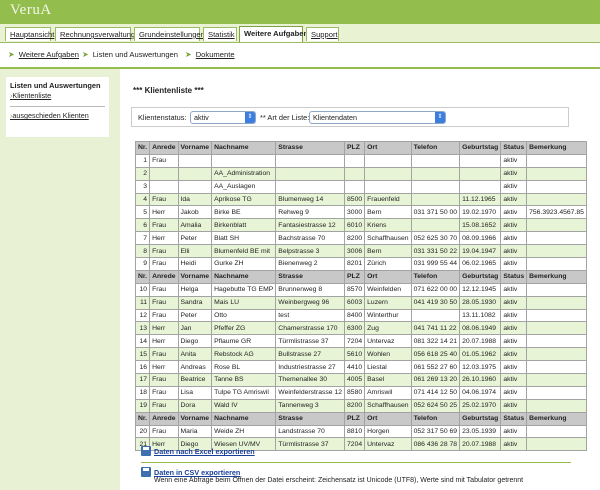  Describe the element at coordinates (164, 148) in the screenshot. I see `col-header: Anrede` at that location.